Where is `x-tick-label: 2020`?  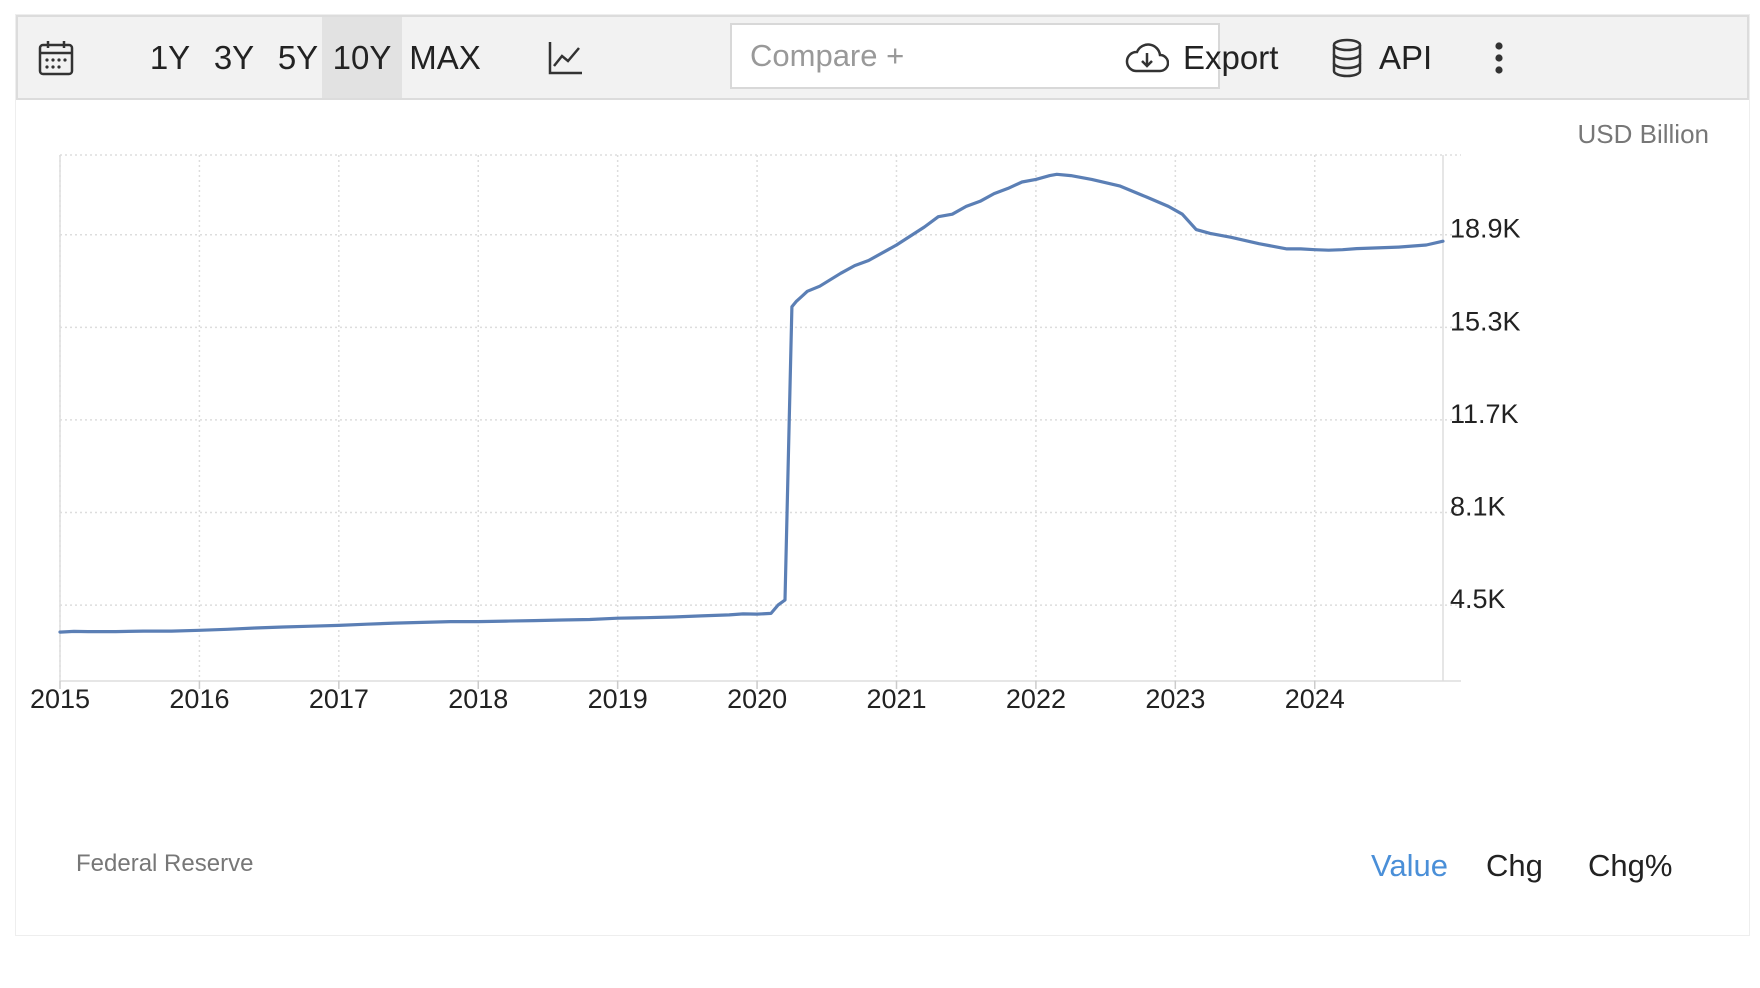
x-tick-label: 2020 is located at coordinates (757, 699).